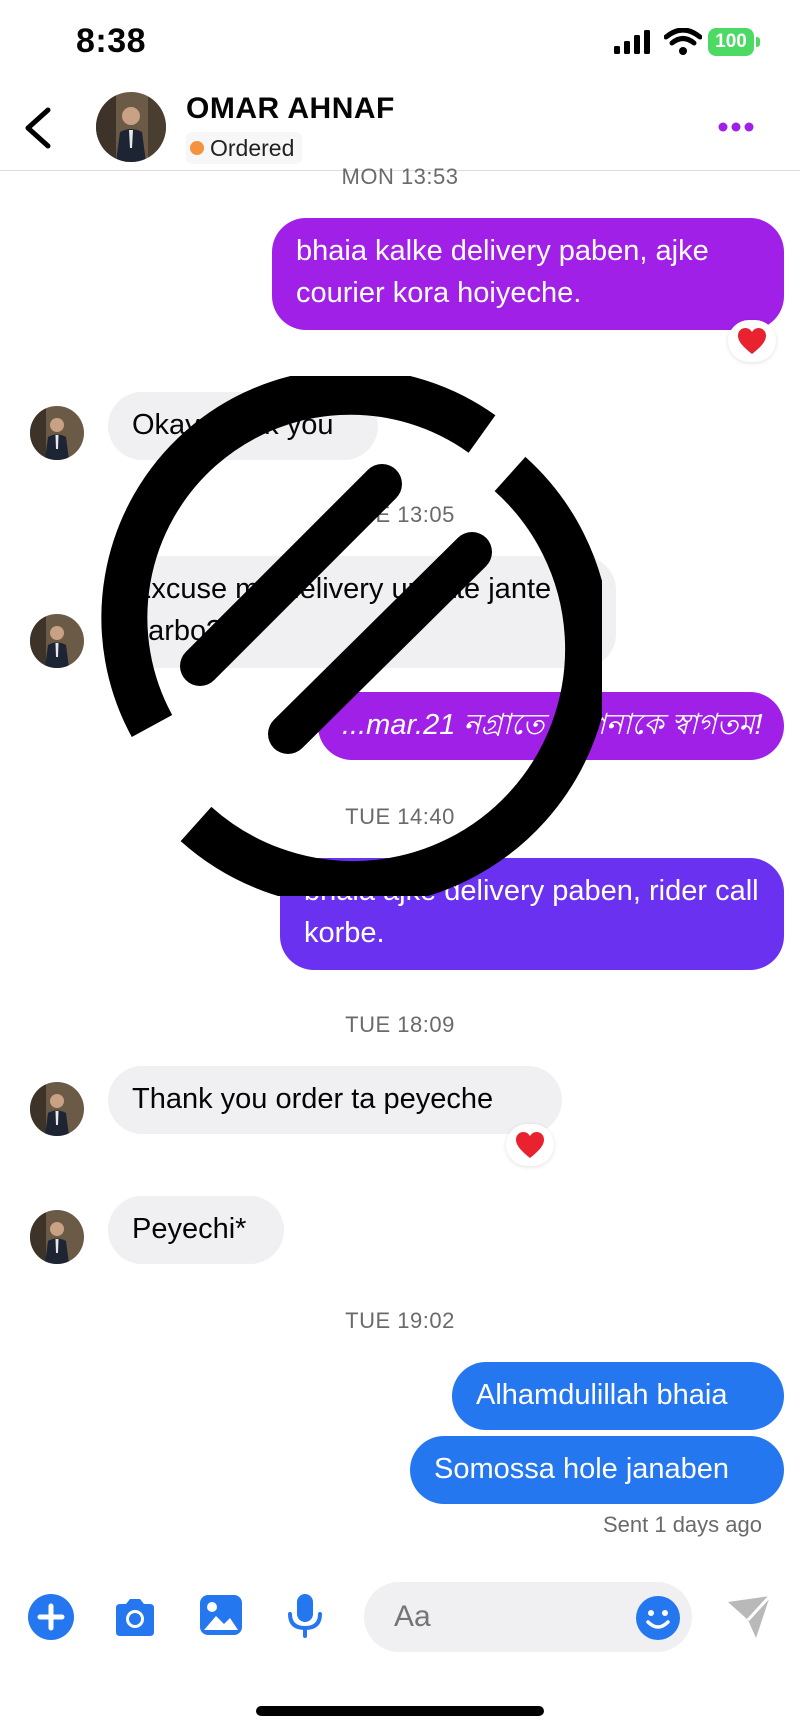 This screenshot has width=800, height=1732. I want to click on timestamp: TUE 14:40, so click(400, 816).